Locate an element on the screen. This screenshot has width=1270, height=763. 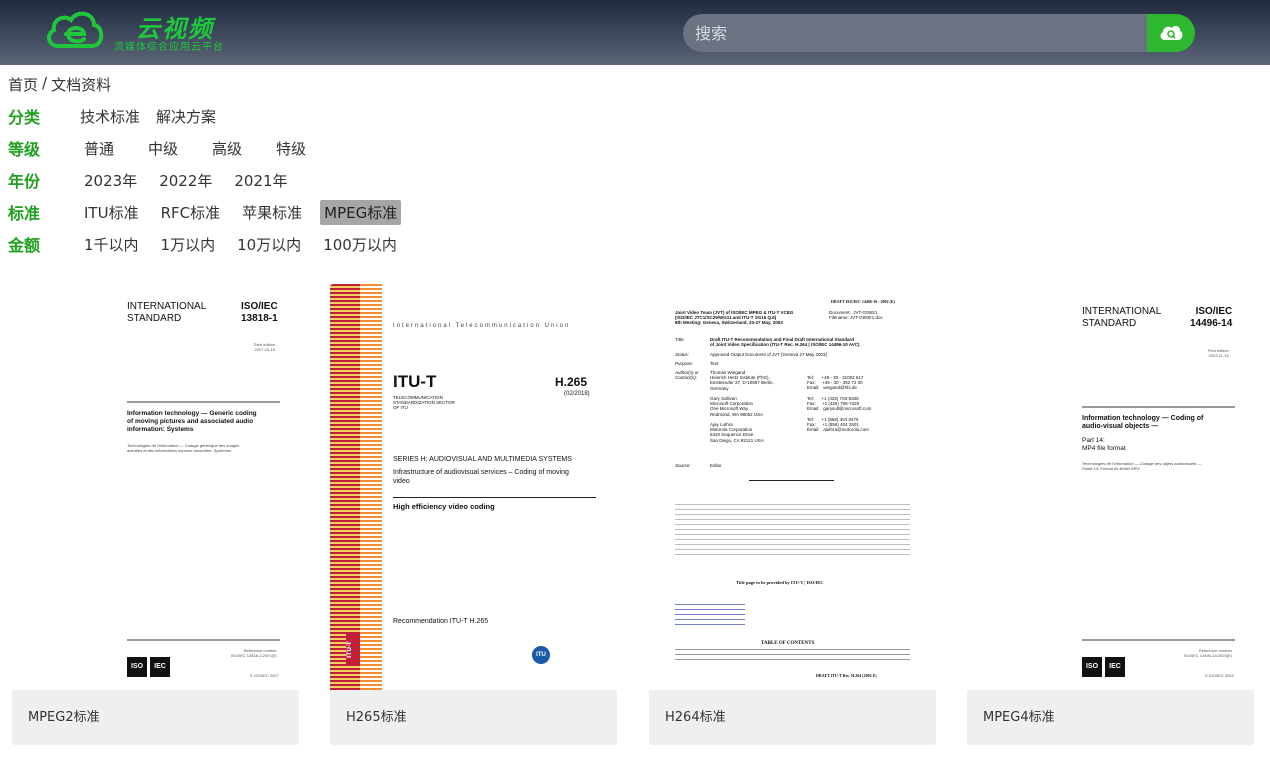
filter-option-1m: 100万以内 is located at coordinates (360, 244).